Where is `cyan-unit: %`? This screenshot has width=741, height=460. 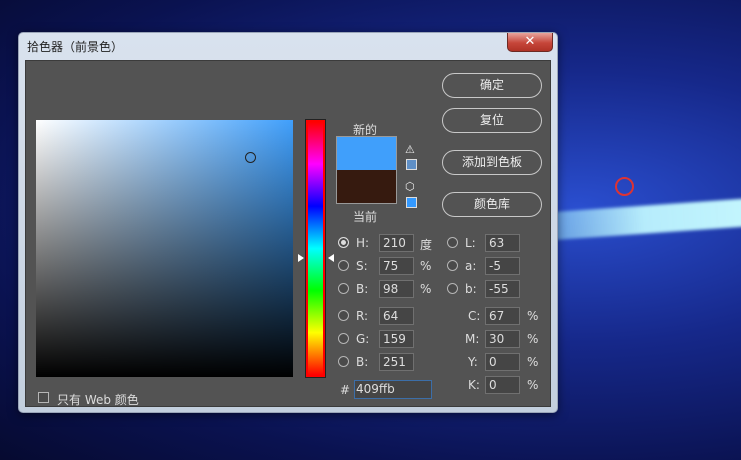
cyan-unit: % is located at coordinates (533, 316).